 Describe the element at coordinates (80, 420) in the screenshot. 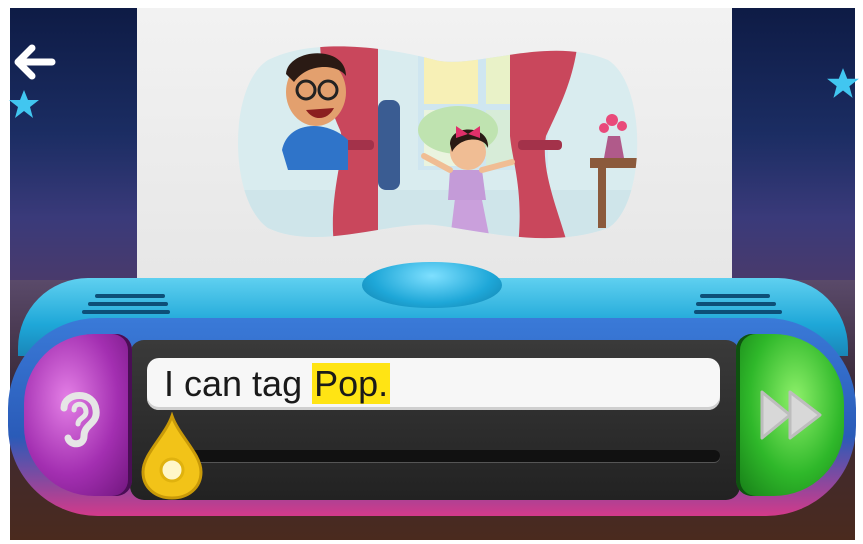

I see `ear-icon` at that location.